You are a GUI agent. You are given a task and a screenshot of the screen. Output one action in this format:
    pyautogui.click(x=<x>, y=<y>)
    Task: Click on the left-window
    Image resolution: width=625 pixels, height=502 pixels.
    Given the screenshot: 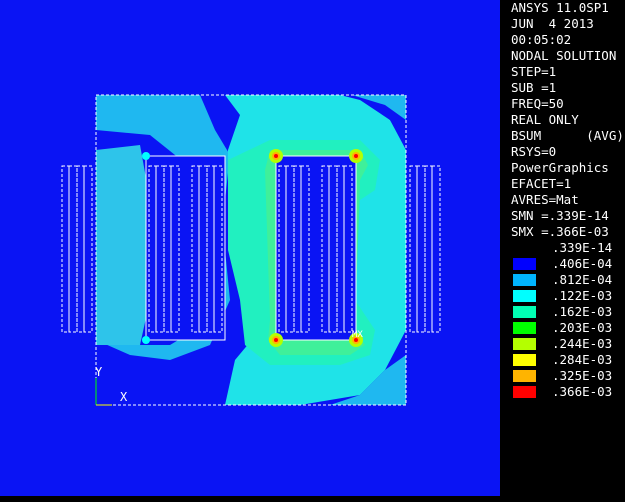 What is the action you would take?
    pyautogui.click(x=185, y=248)
    